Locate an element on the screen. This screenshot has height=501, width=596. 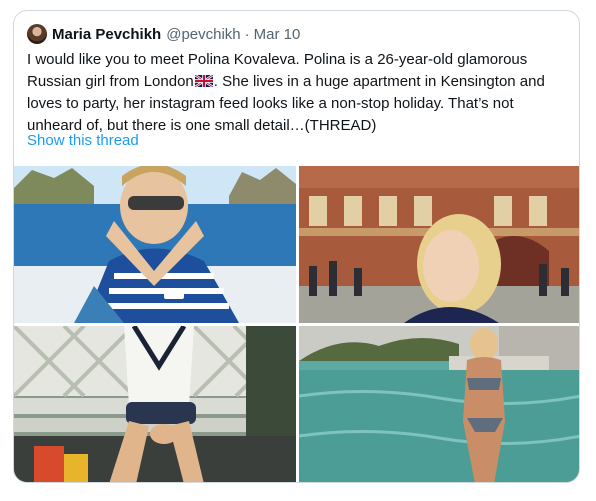
uk-flag-icon is located at coordinates (203, 81).